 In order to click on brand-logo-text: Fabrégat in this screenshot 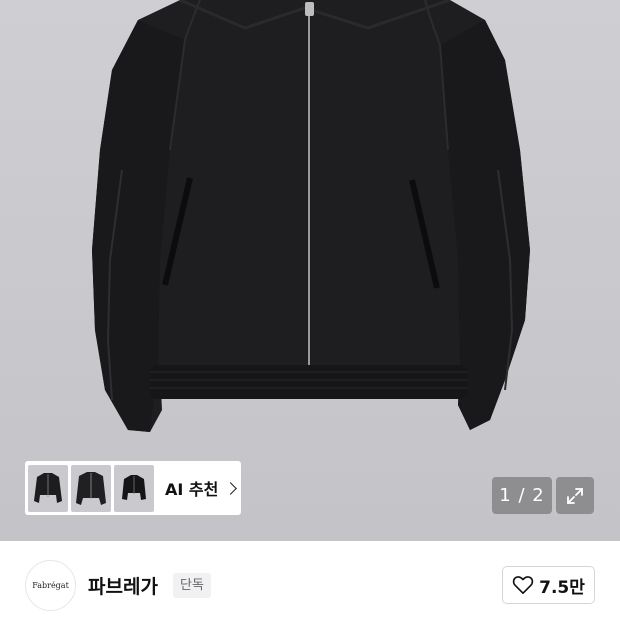, I will do `click(50, 585)`.